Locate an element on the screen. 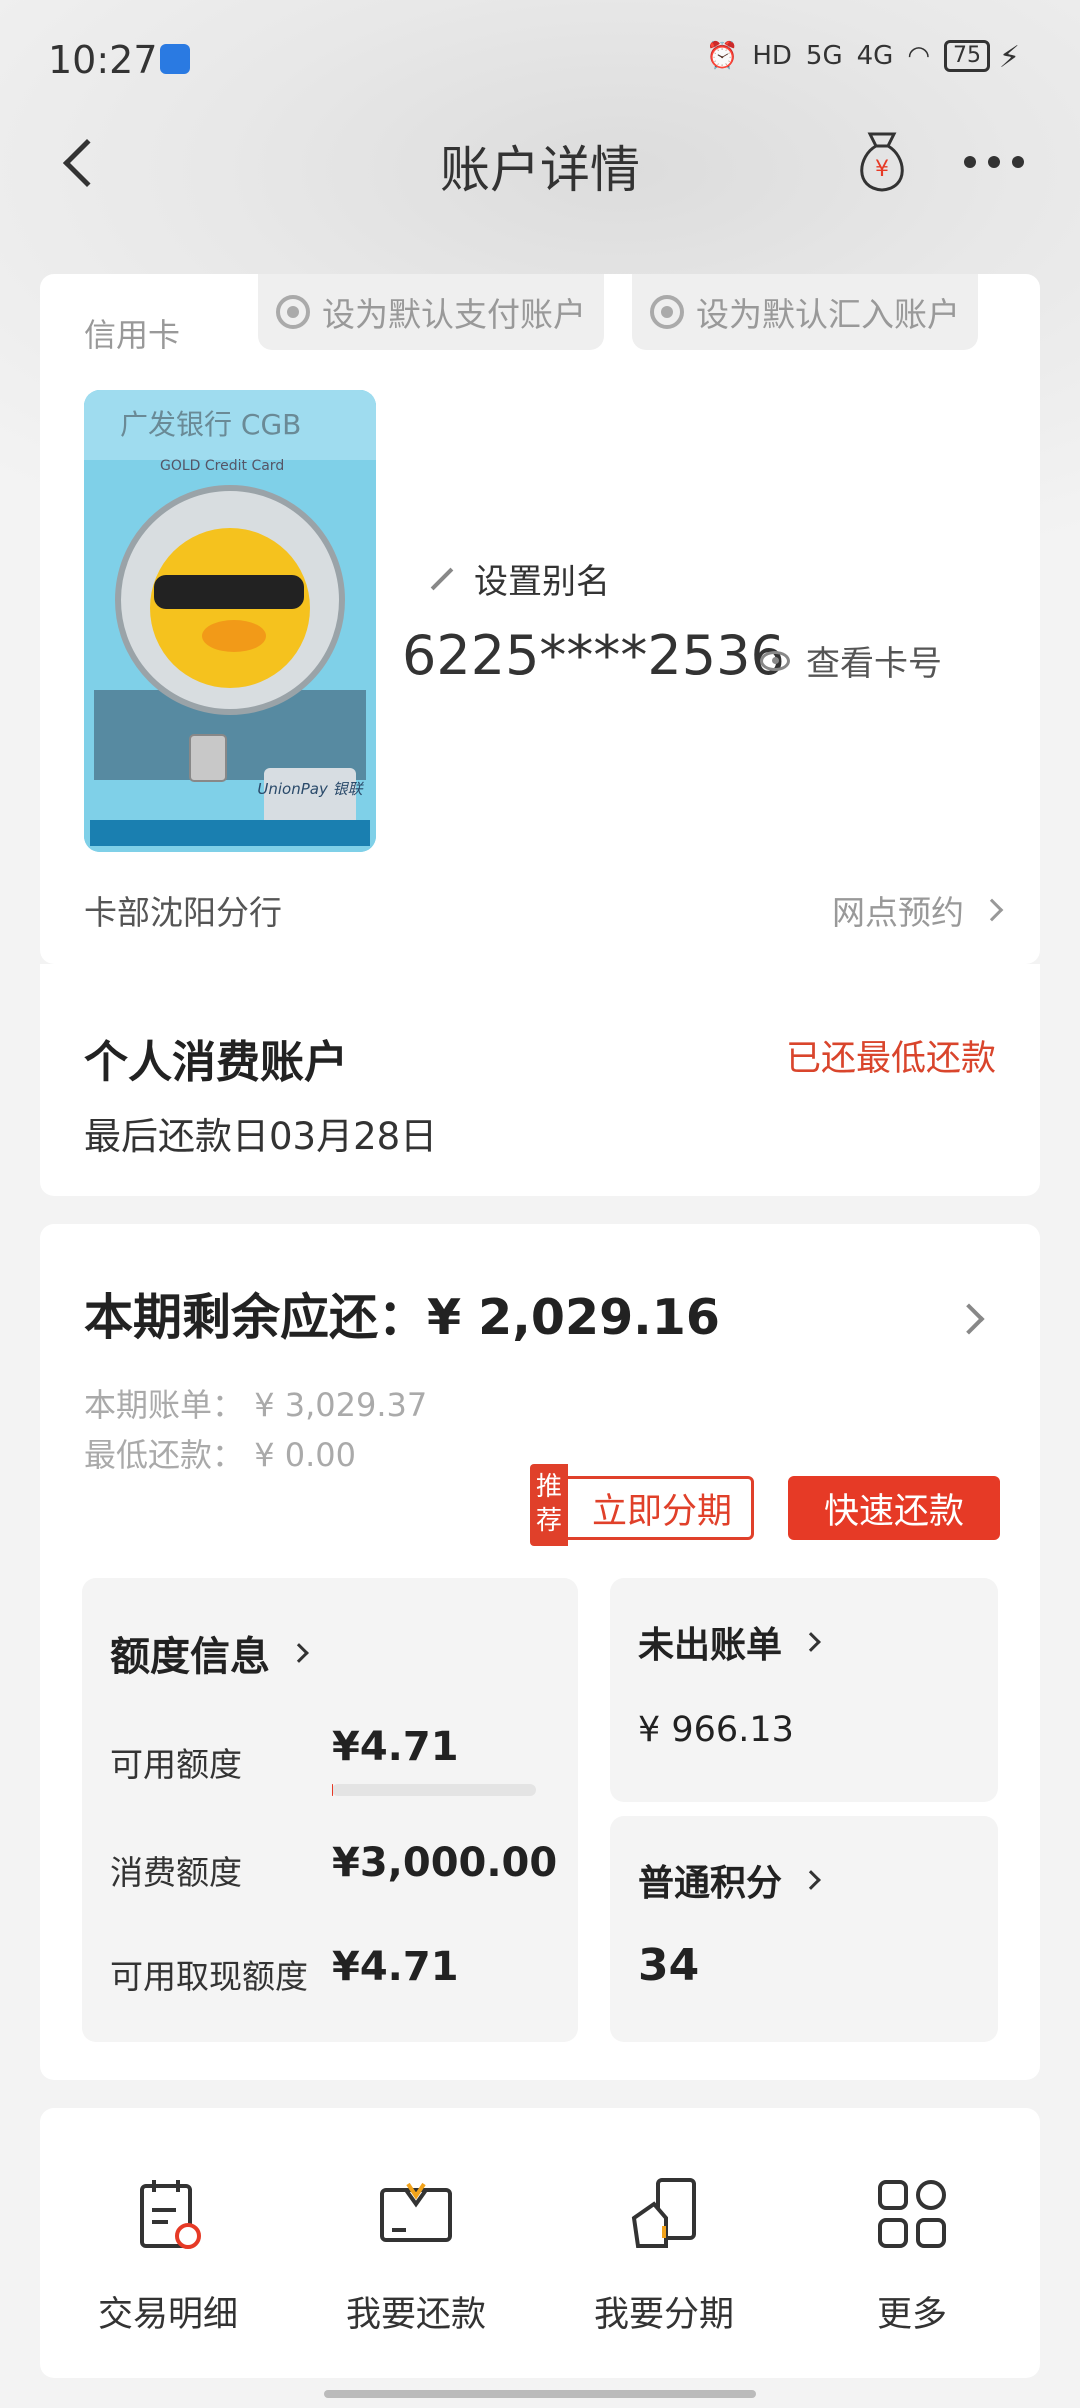  consumption-limit-value: ¥3,000.00 is located at coordinates (445, 1863).